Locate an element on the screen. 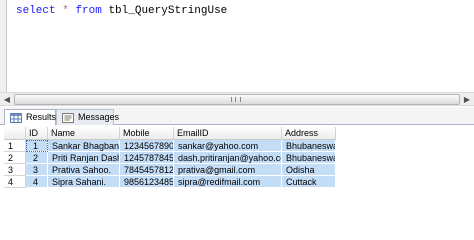 The image size is (474, 240). sql-keyword-select: select is located at coordinates (36, 11).